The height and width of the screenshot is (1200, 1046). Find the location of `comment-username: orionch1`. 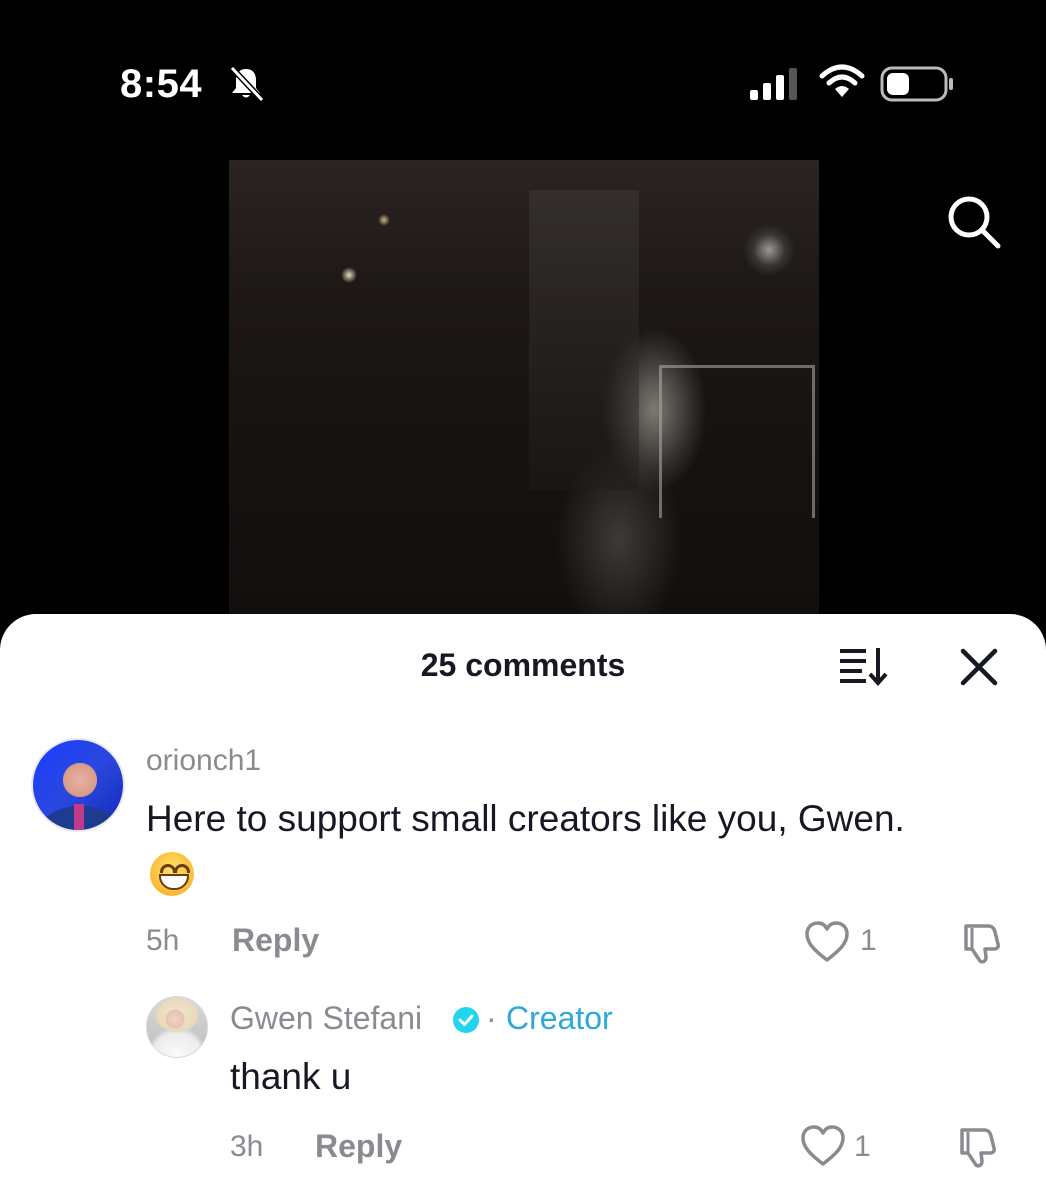

comment-username: orionch1 is located at coordinates (203, 761).